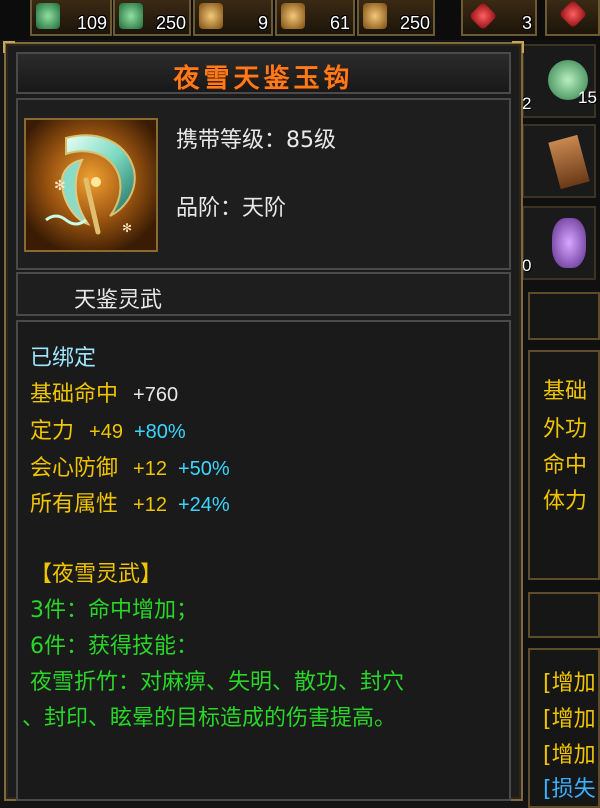  What do you see at coordinates (565, 465) in the screenshot?
I see `background-stat-line: 命中` at bounding box center [565, 465].